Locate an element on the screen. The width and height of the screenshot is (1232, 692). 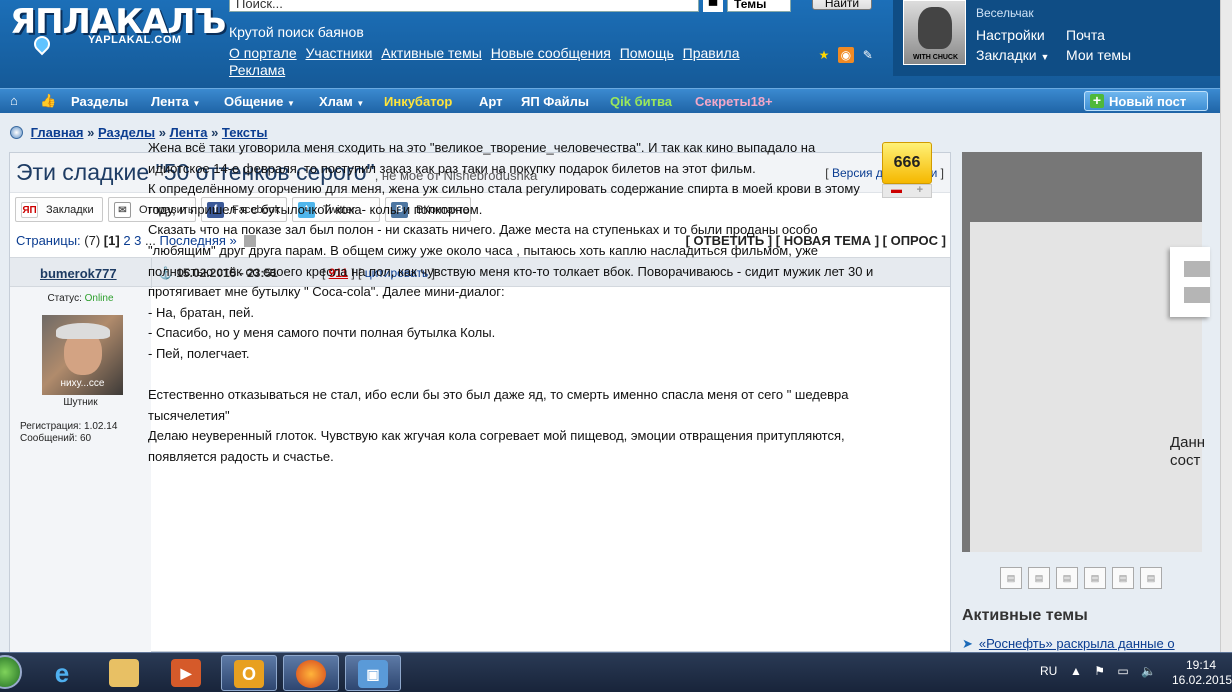
pencil-icon: ✎ is located at coordinates (868, 55).